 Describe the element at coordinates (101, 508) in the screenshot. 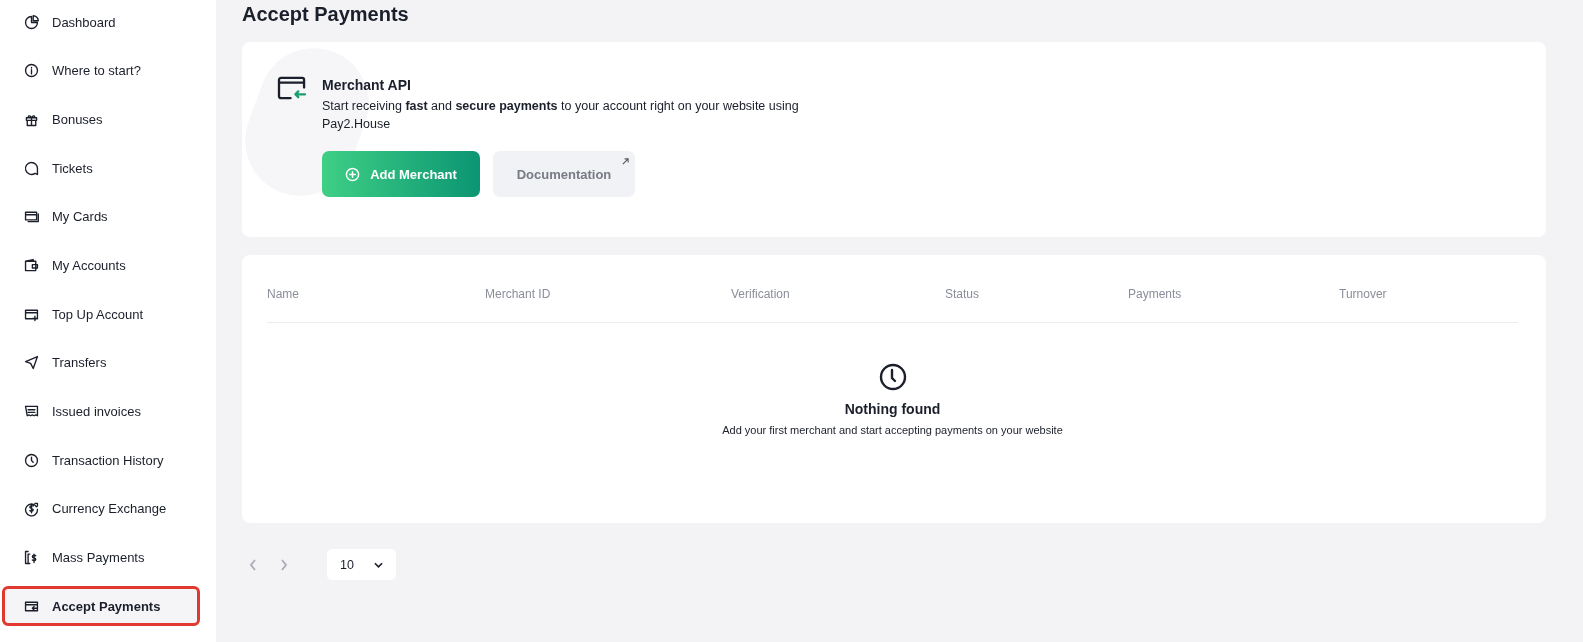

I see `sidebar-item: Currency Exchange` at that location.